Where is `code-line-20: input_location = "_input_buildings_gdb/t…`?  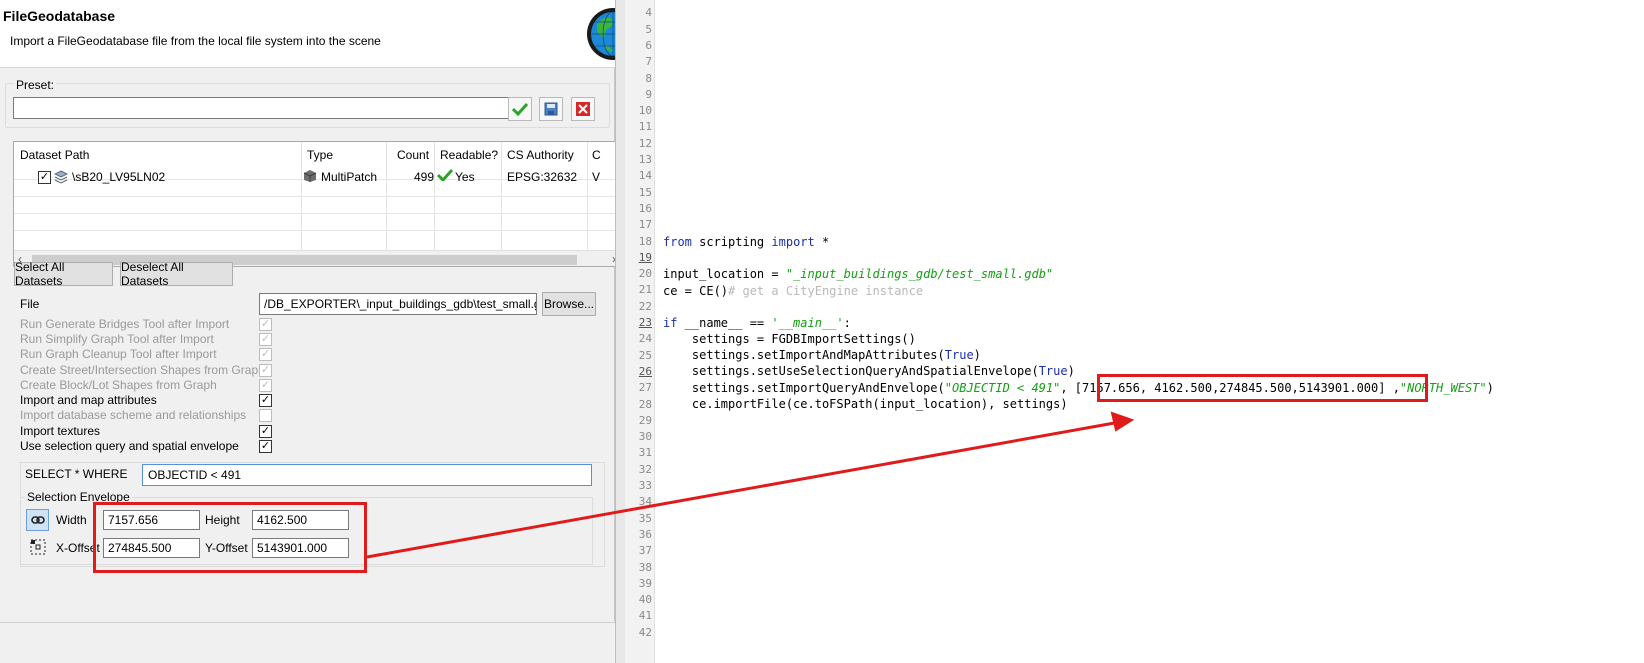
code-line-20: input_location = "_input_buildings_gdb/t… is located at coordinates (858, 274).